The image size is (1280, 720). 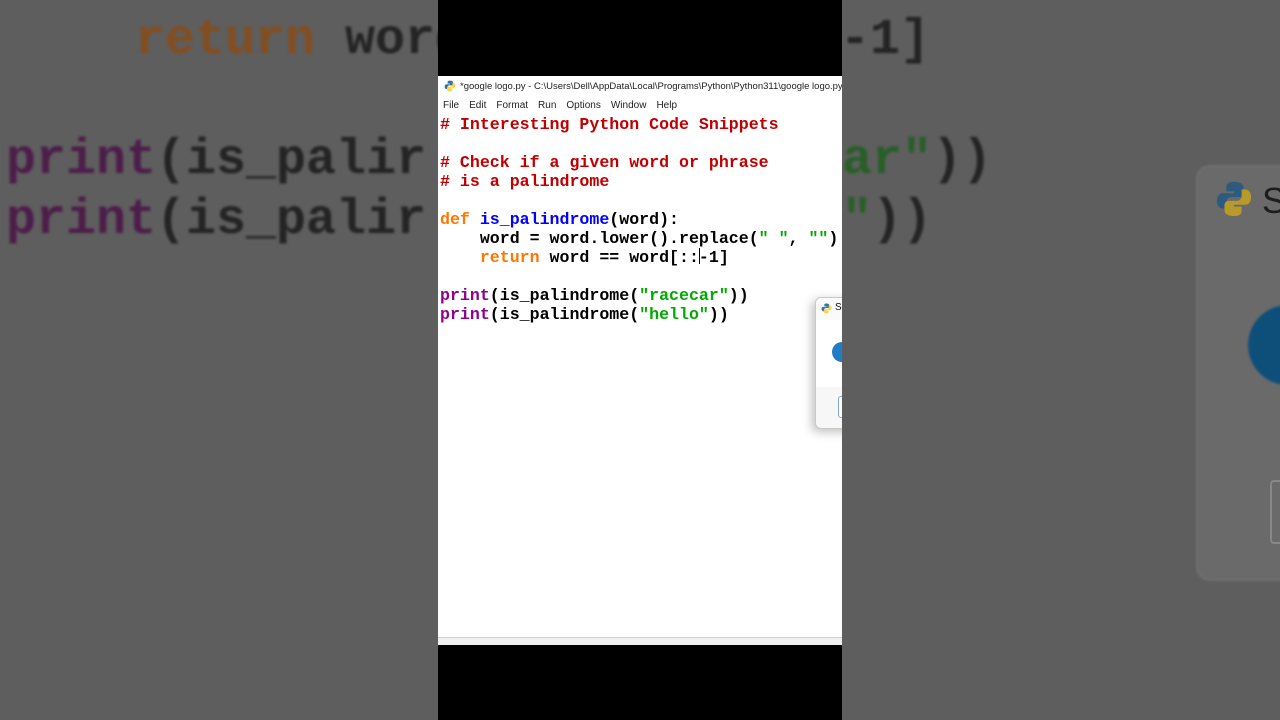 I want to click on menu-file: File, so click(x=451, y=105).